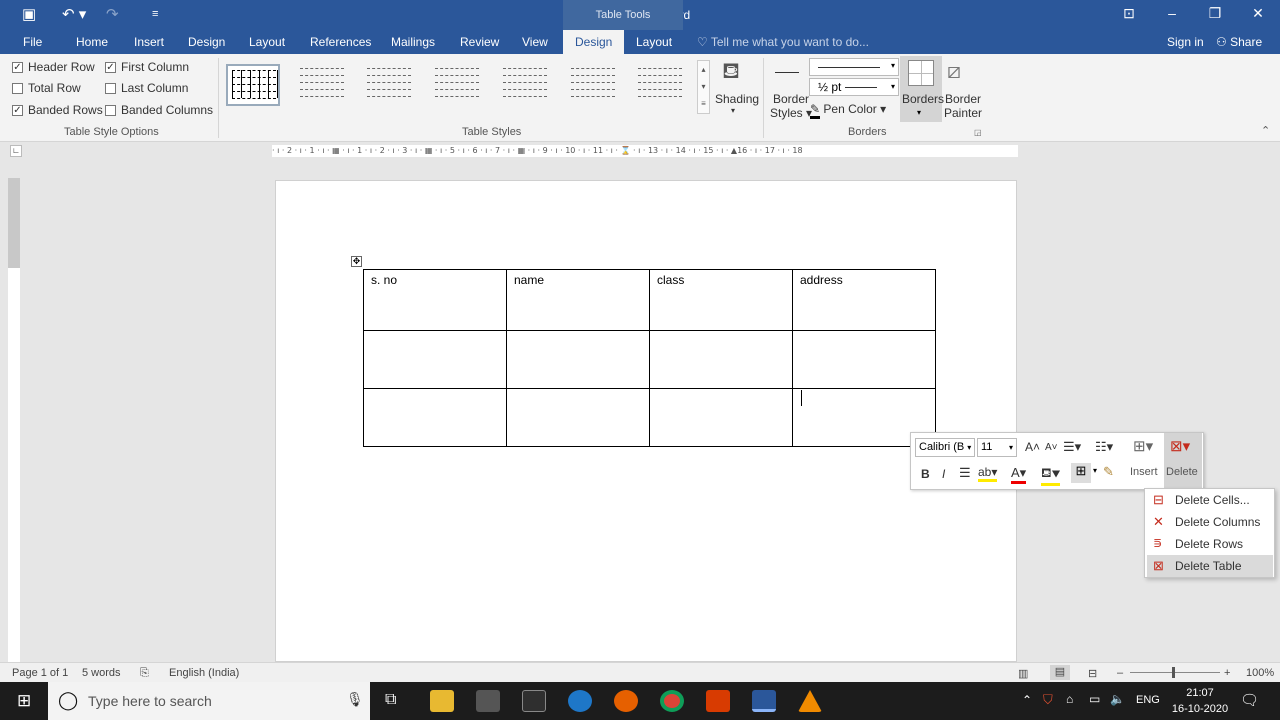 This screenshot has height=720, width=1280. Describe the element at coordinates (435, 300) in the screenshot. I see `table-cell: s. no` at that location.